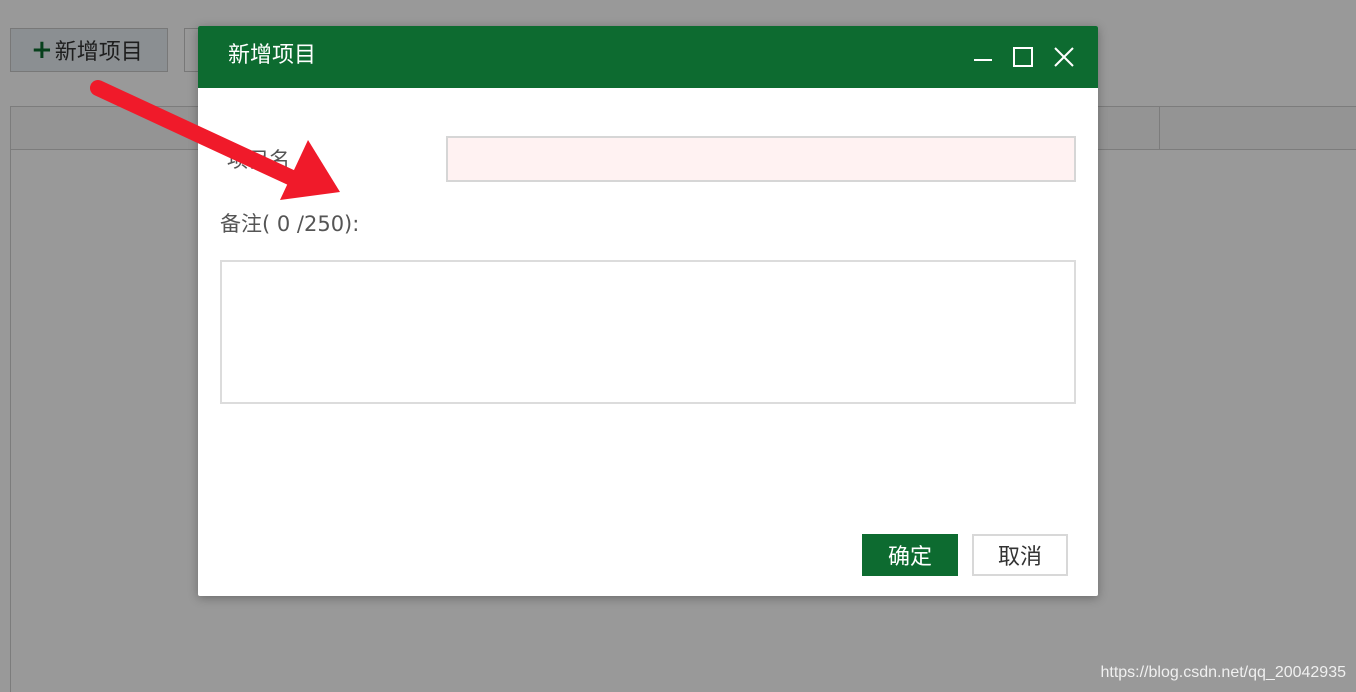 The width and height of the screenshot is (1356, 692). I want to click on cancel-button: 取消, so click(1020, 555).